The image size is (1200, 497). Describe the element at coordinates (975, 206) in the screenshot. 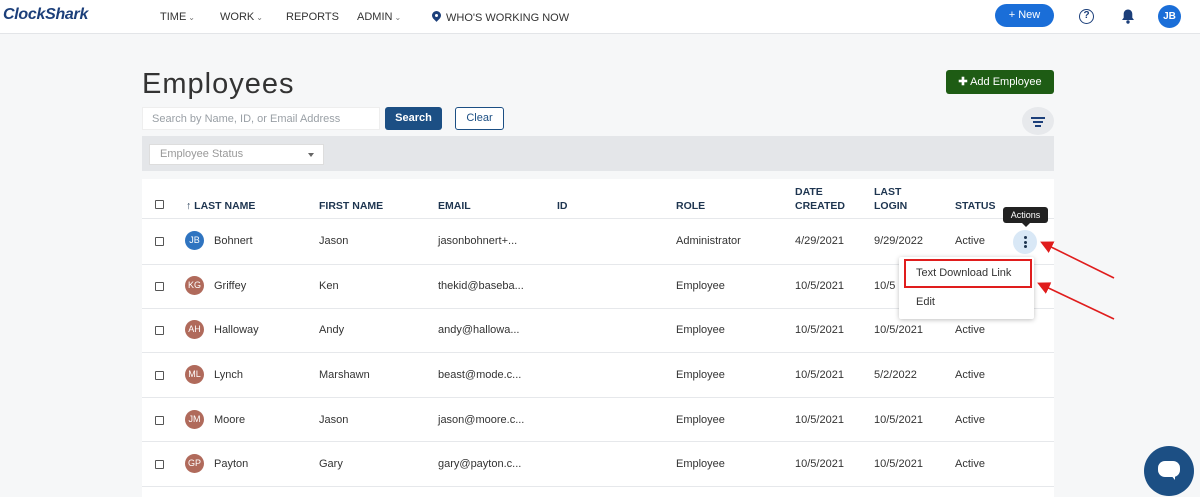

I see `column-header-status: STATUS` at that location.